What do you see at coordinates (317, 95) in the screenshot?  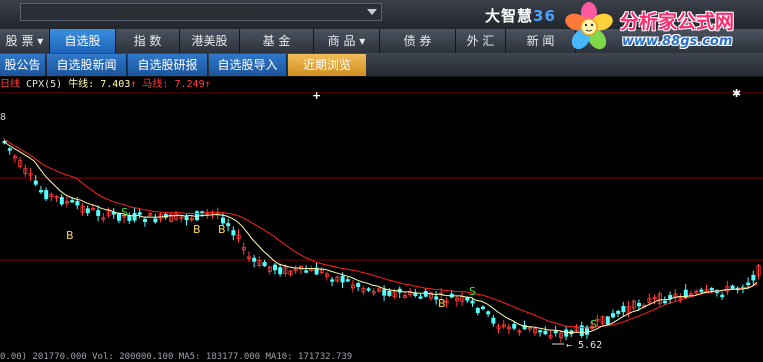 I see `crosshair-plus-icon: +` at bounding box center [317, 95].